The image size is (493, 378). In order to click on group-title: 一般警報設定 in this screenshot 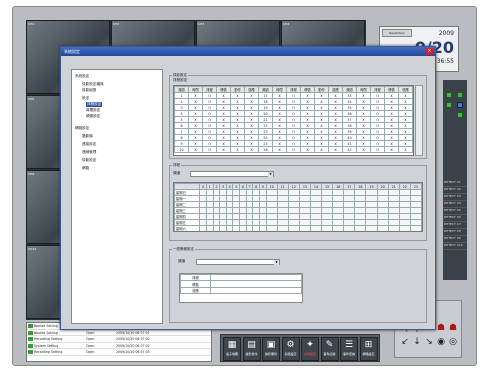, I will do `click(183, 249)`.